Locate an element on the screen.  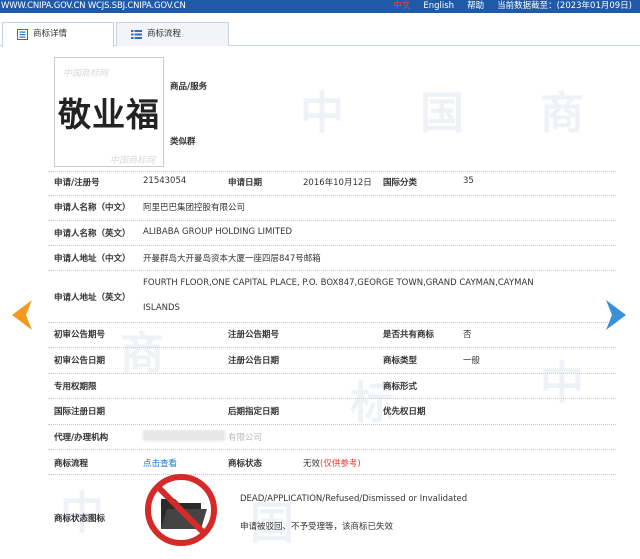
applicant-en-label: 申请人名称（英文） is located at coordinates (92, 234).